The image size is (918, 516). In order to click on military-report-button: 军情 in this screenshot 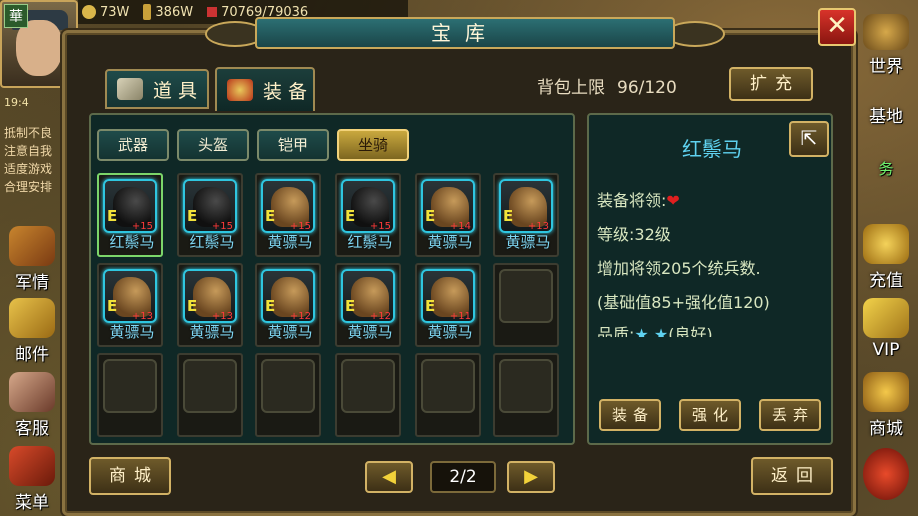, I will do `click(32, 259)`.